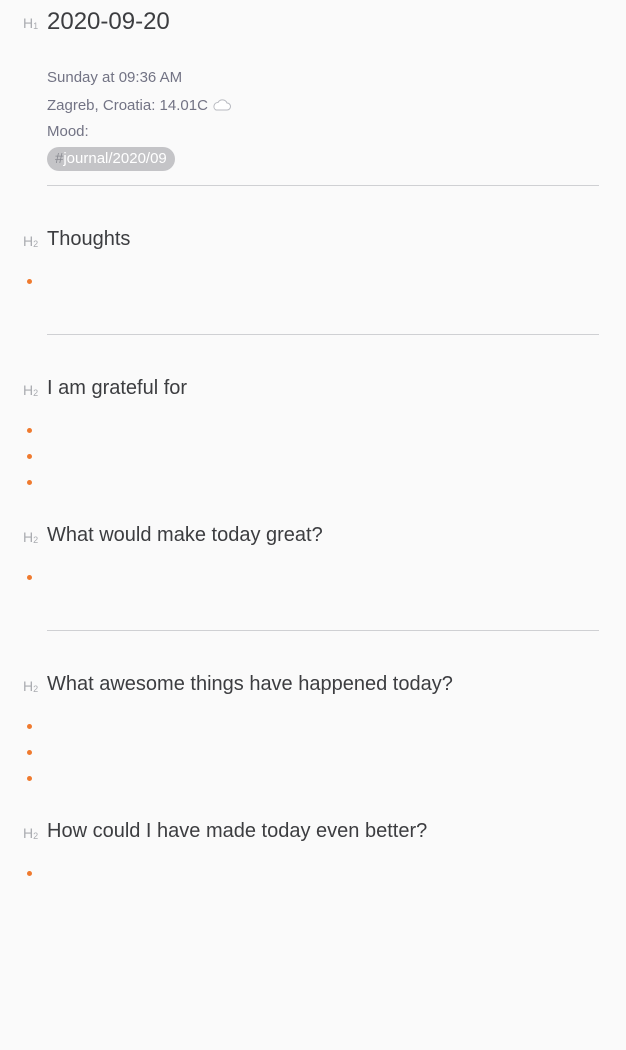 The width and height of the screenshot is (626, 1050). Describe the element at coordinates (185, 535) in the screenshot. I see `section-heading-make-today-great: What would make today great?` at that location.